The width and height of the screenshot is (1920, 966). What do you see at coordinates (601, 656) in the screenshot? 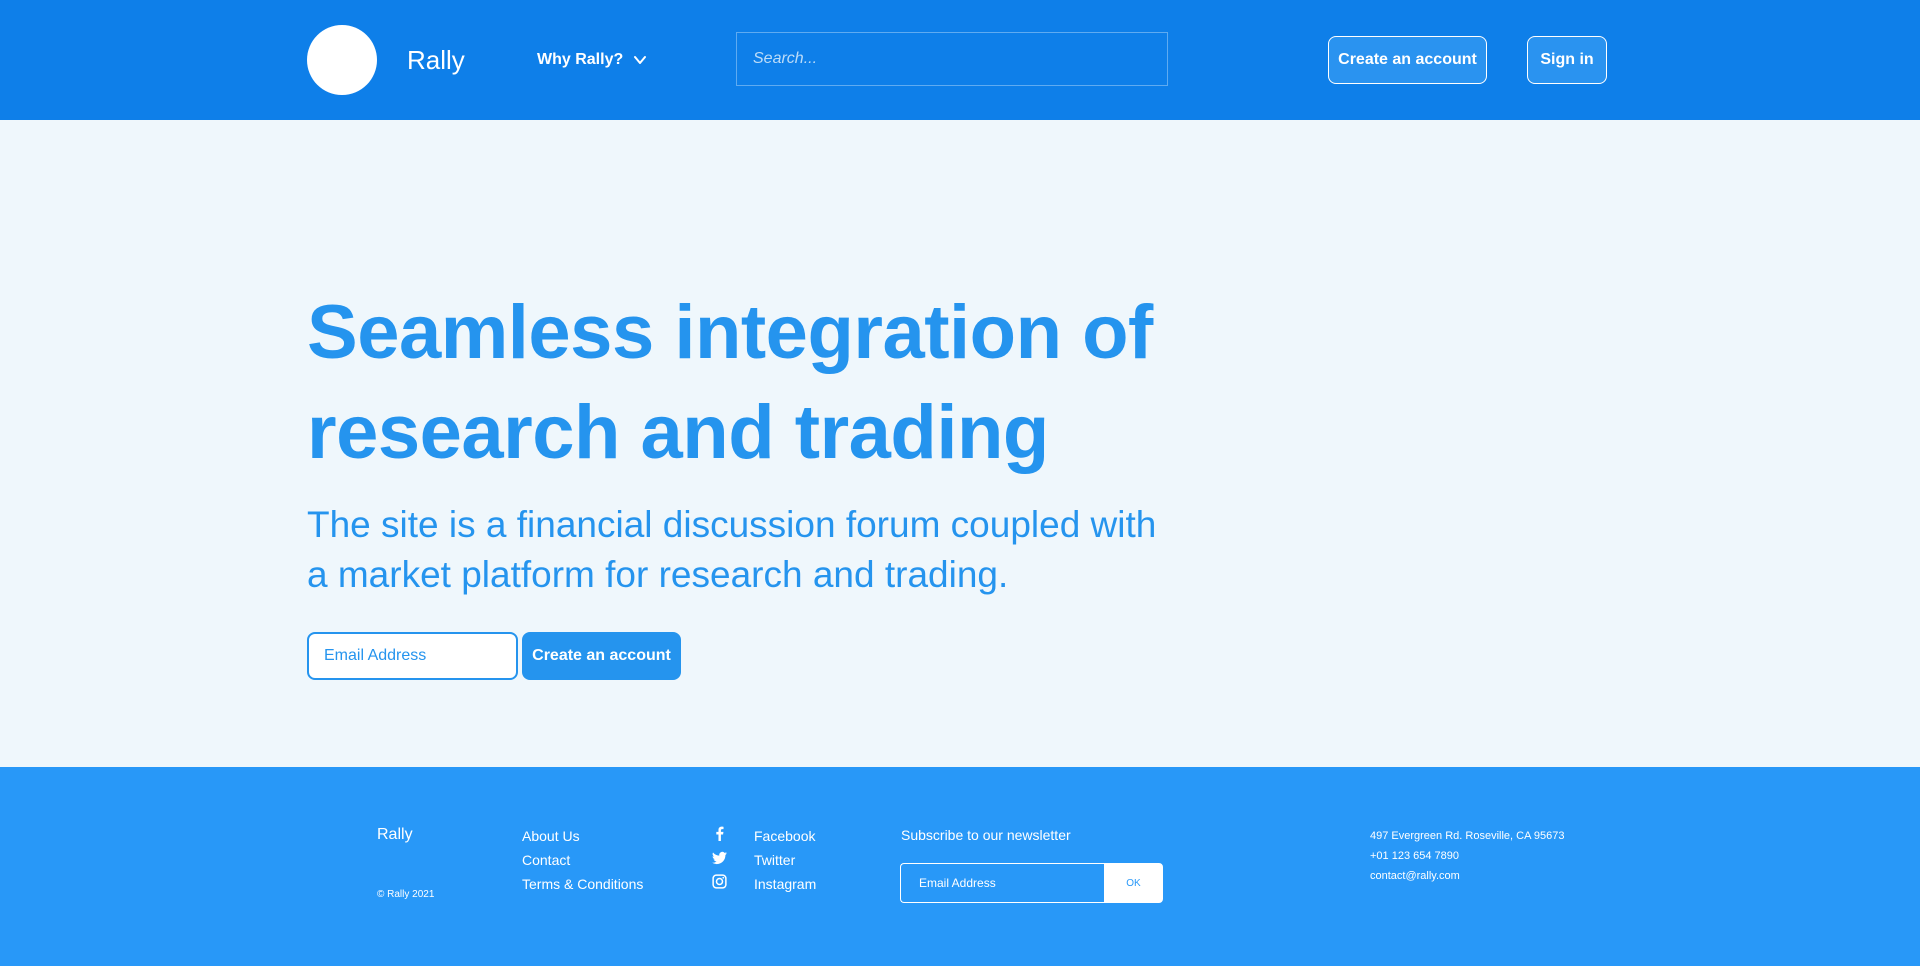
I see `hero-create-account-button: Create an account` at bounding box center [601, 656].